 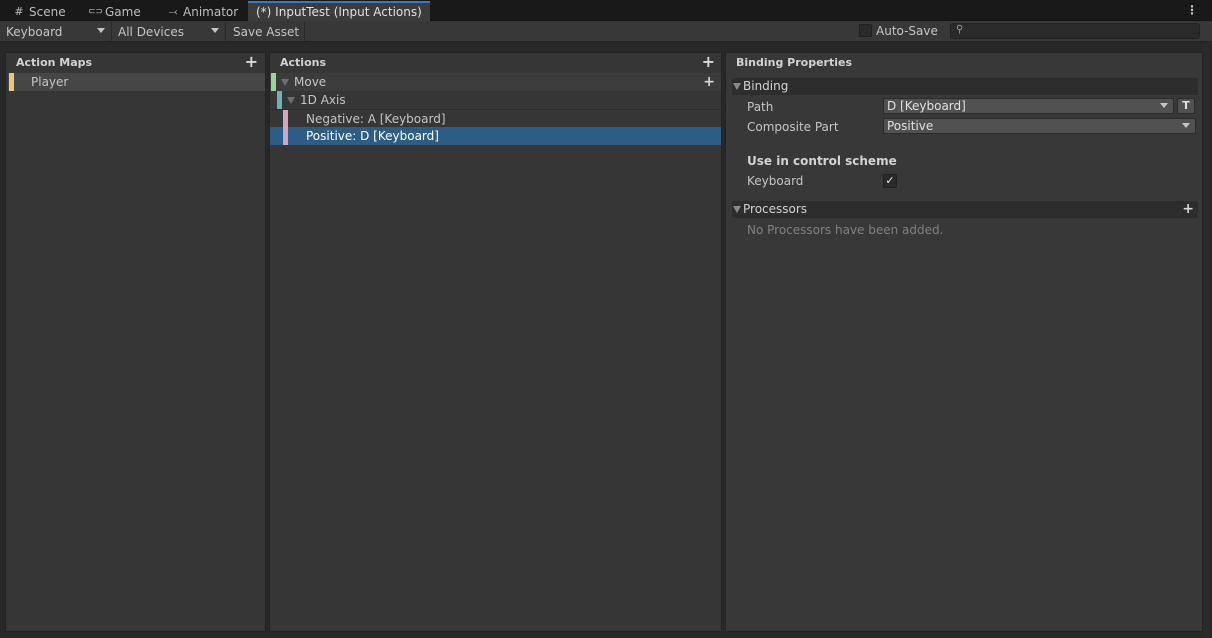 What do you see at coordinates (495, 100) in the screenshot?
I see `binding-item-composite: 1D Axis` at bounding box center [495, 100].